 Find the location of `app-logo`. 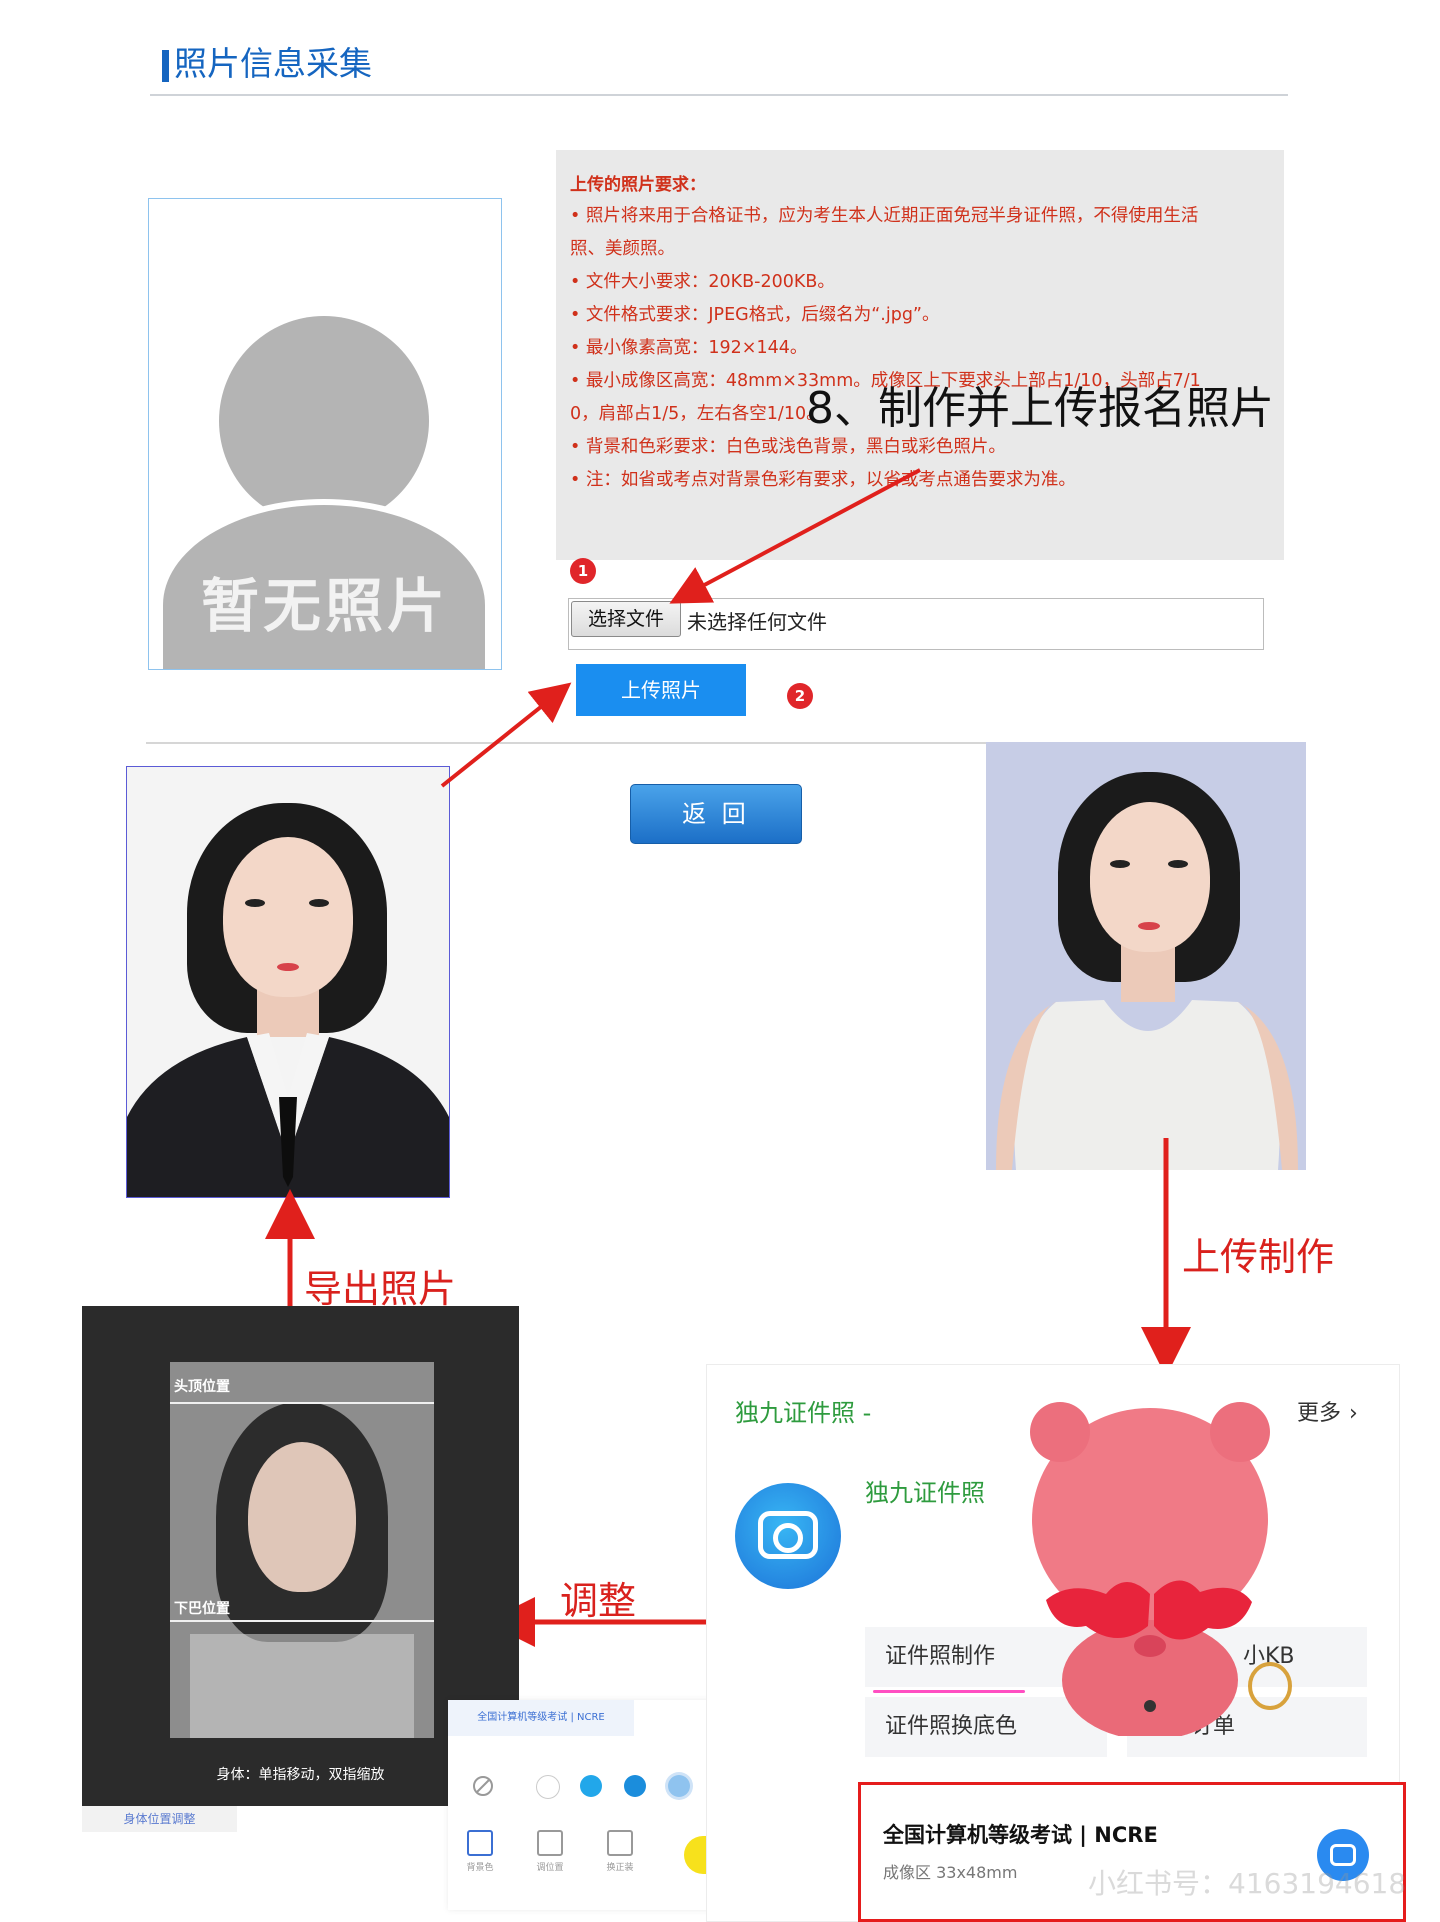

app-logo is located at coordinates (788, 1536).